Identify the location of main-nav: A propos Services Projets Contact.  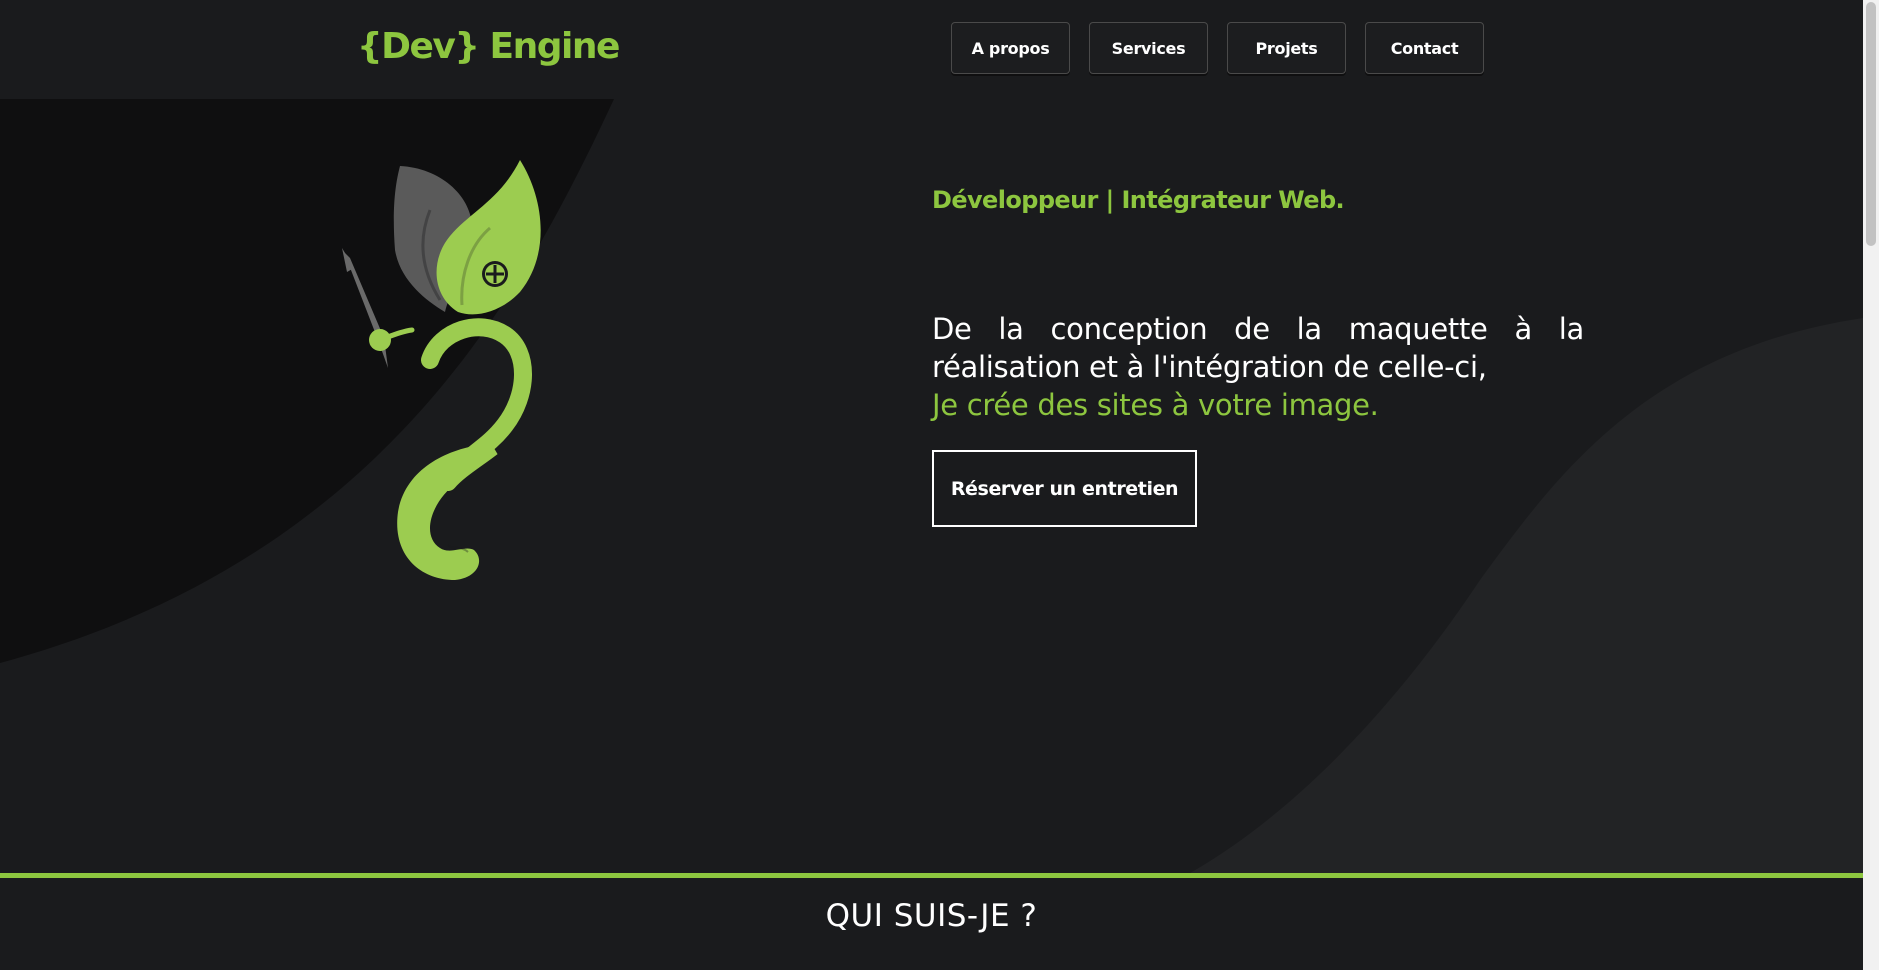
(1217, 48).